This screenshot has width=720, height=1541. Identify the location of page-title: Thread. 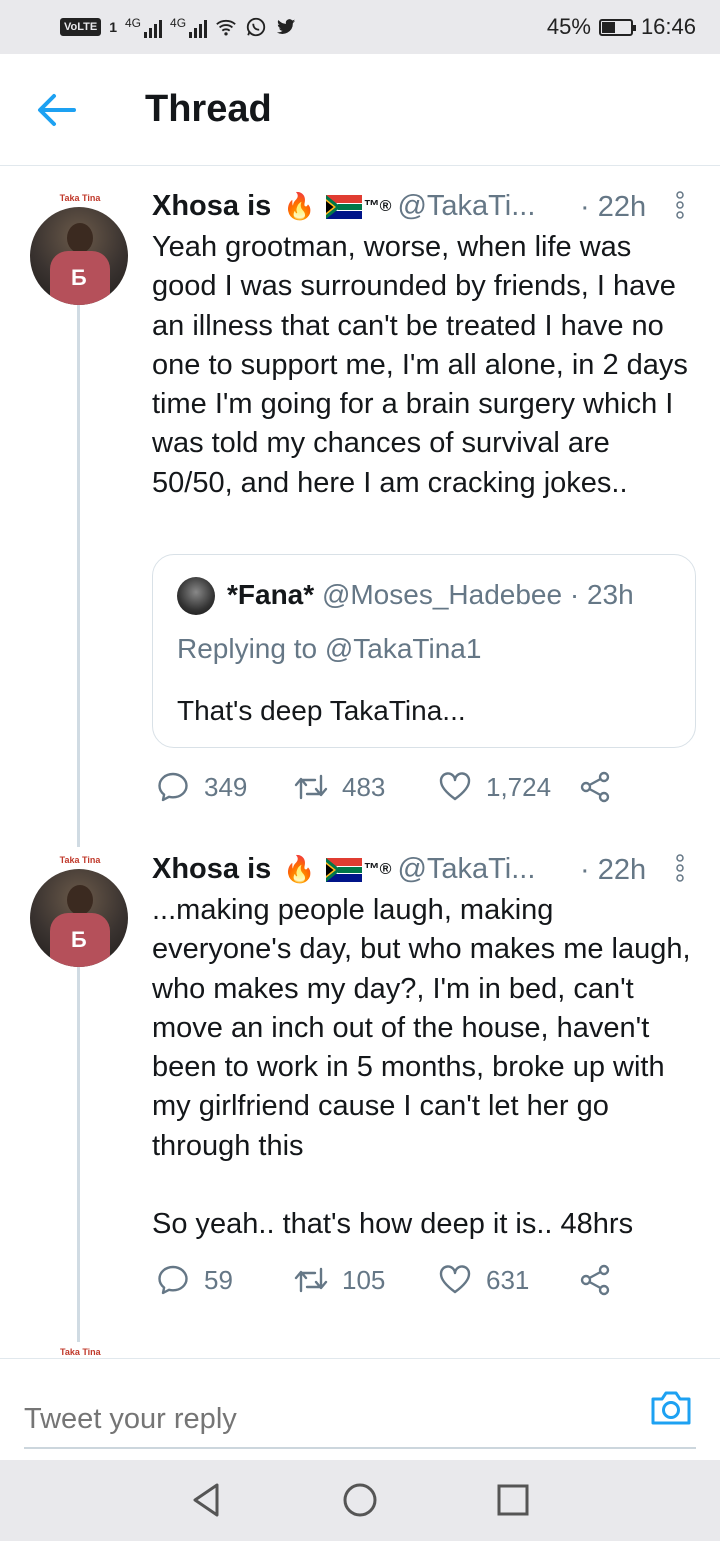
(208, 109).